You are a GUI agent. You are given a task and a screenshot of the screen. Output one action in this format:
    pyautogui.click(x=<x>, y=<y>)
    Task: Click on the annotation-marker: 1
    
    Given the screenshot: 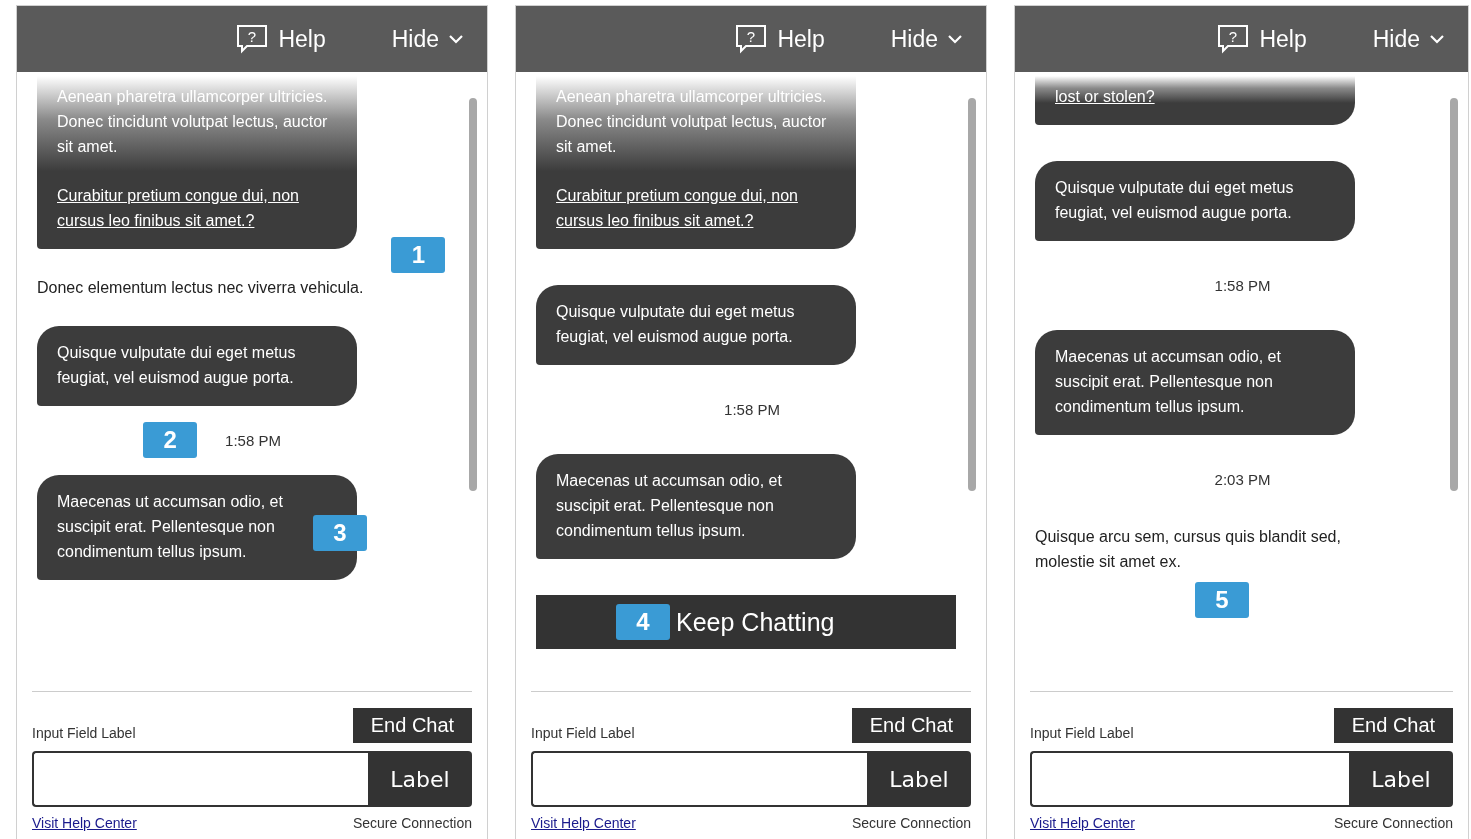 What is the action you would take?
    pyautogui.click(x=418, y=255)
    